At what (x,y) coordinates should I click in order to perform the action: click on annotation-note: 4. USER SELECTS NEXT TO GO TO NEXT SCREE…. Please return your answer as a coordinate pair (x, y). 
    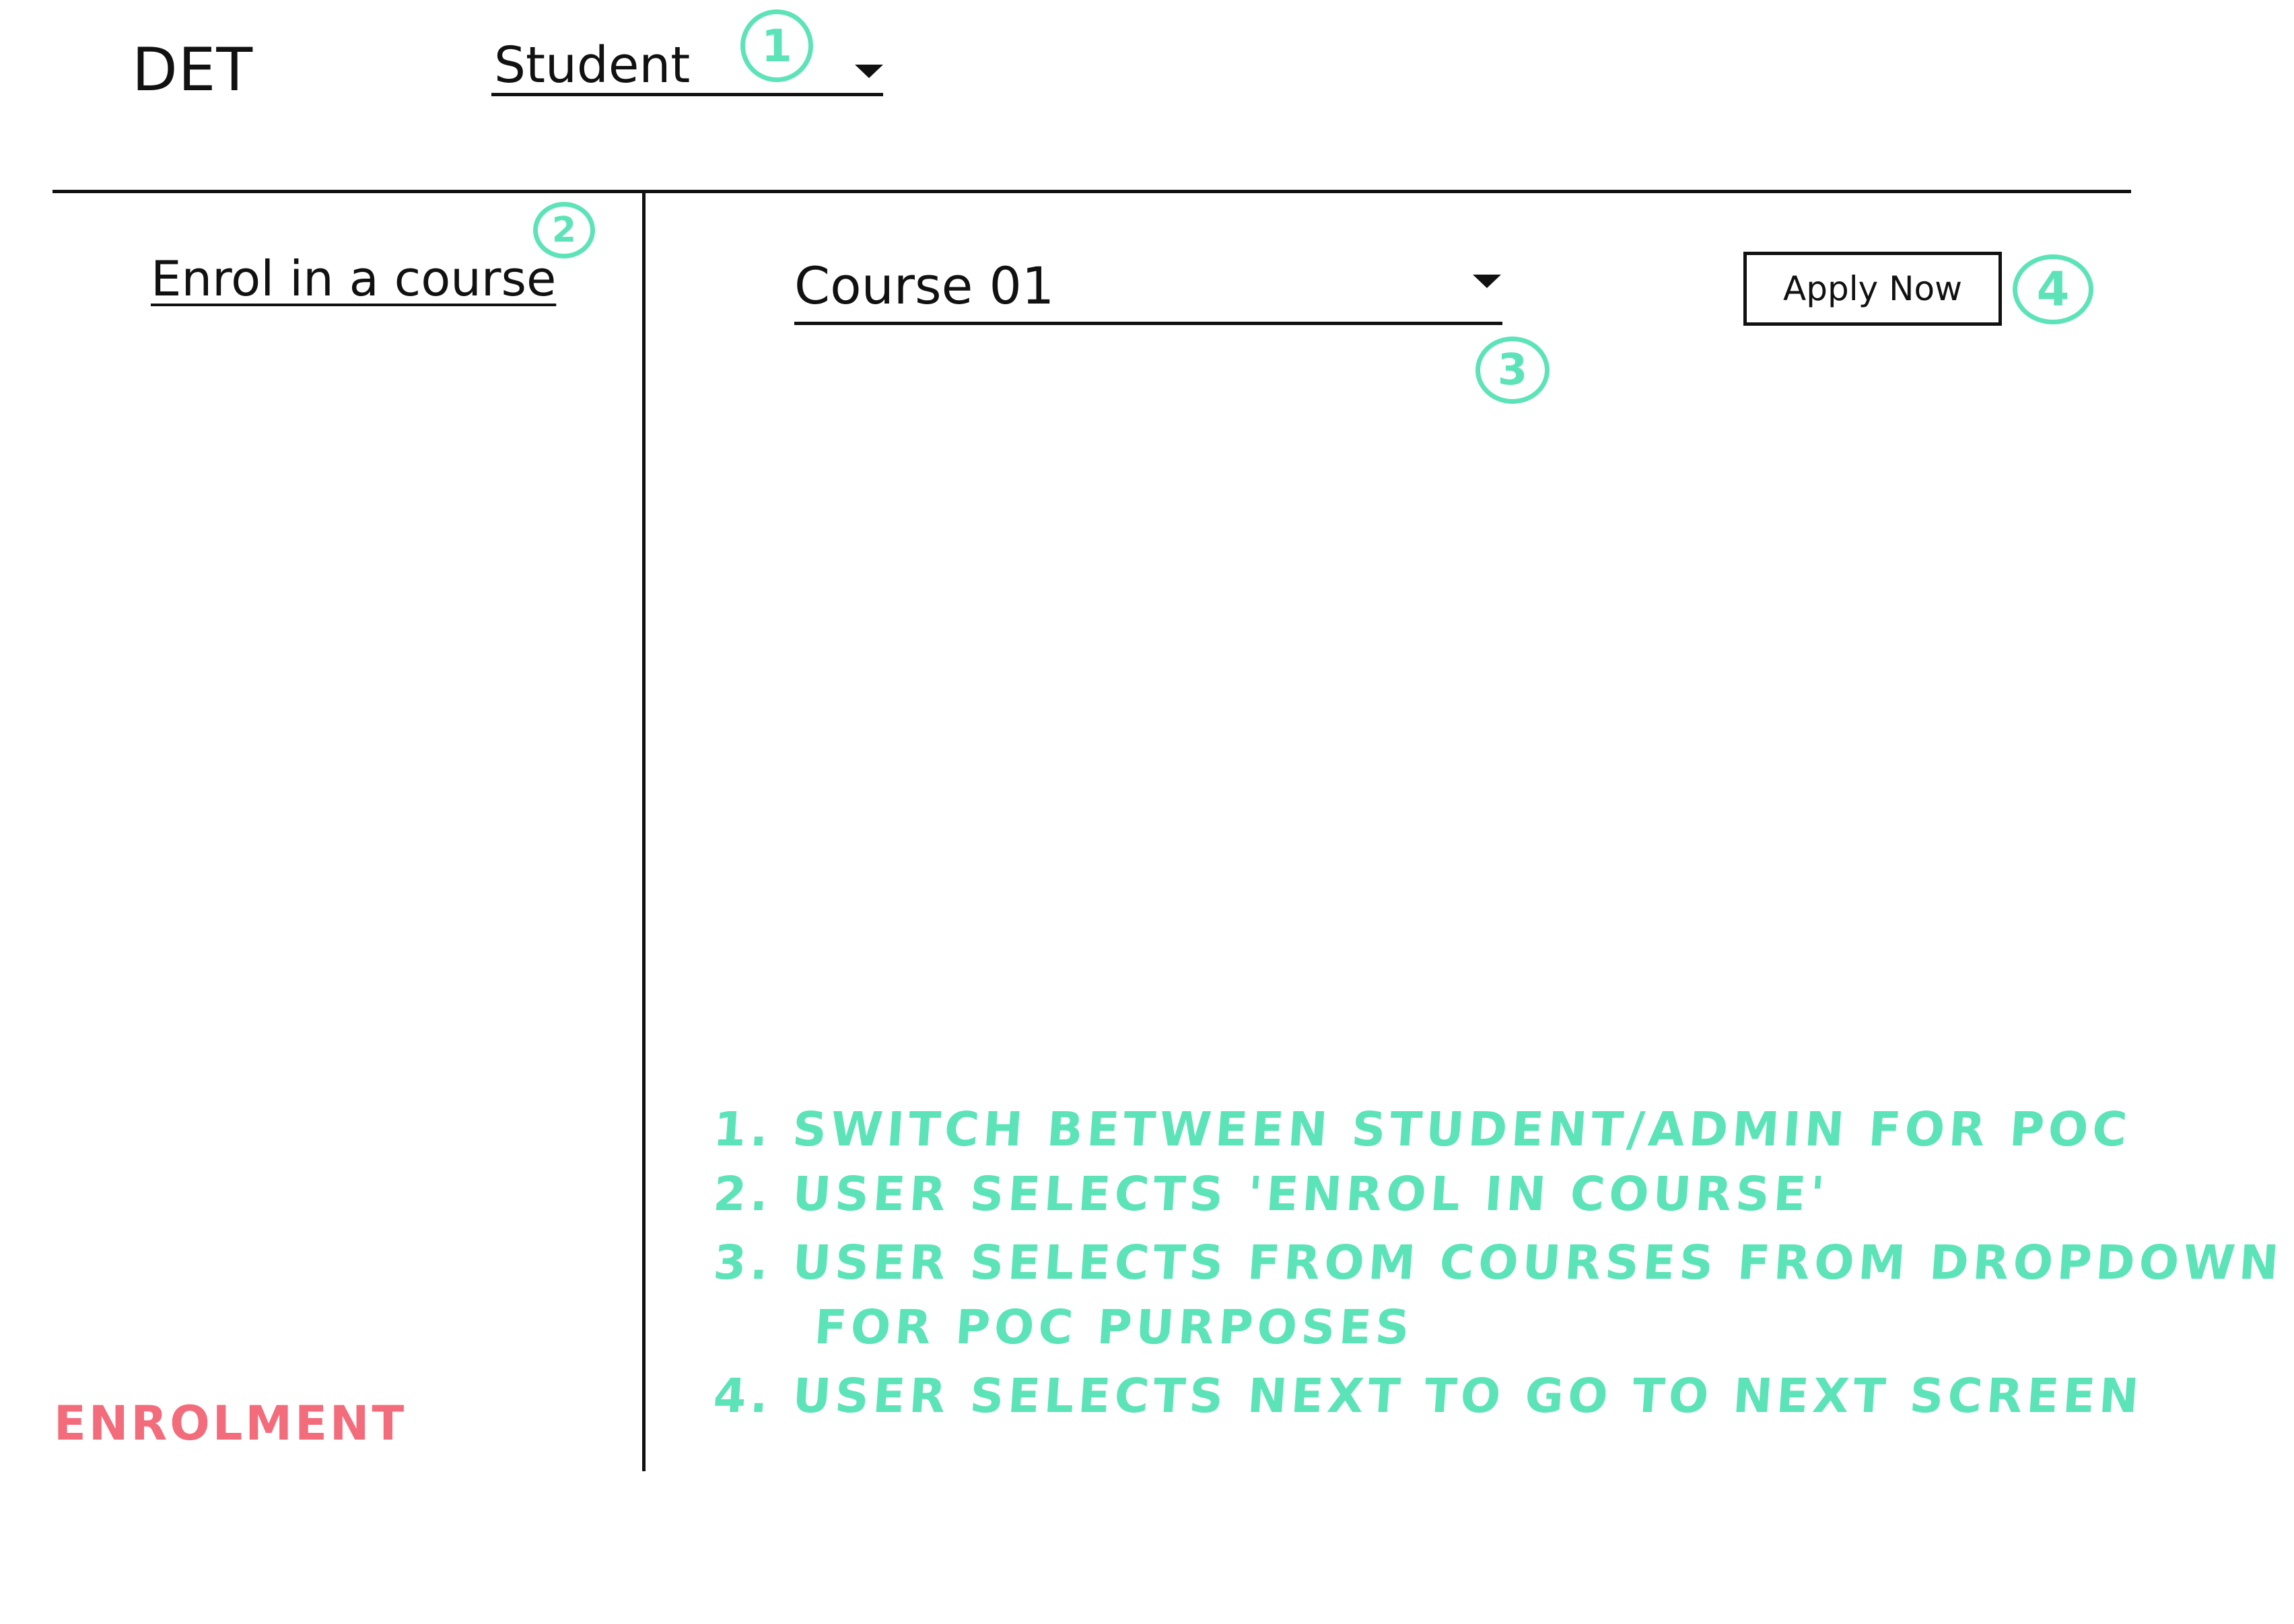
    Looking at the image, I should click on (1428, 1395).